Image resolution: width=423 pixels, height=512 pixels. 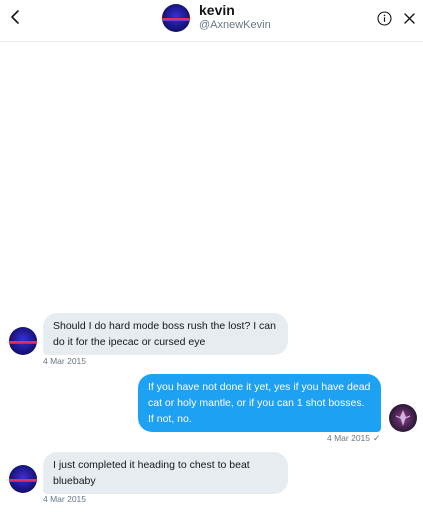 What do you see at coordinates (16, 17) in the screenshot?
I see `back-arrow-icon` at bounding box center [16, 17].